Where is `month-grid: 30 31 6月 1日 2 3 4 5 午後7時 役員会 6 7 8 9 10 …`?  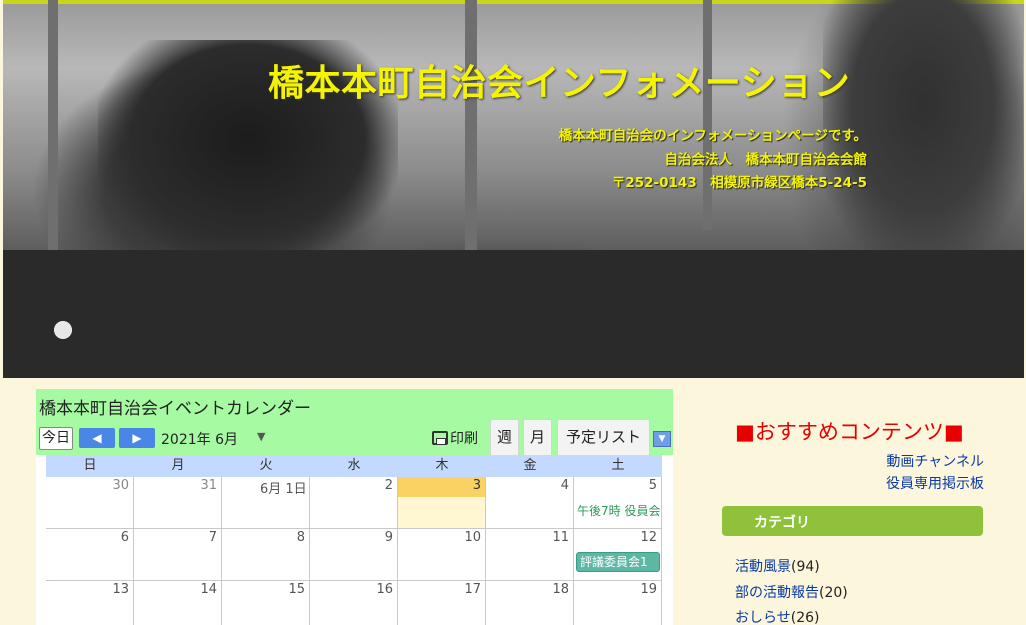
month-grid: 30 31 6月 1日 2 3 4 5 午後7時 役員会 6 7 8 9 10 … is located at coordinates (354, 551).